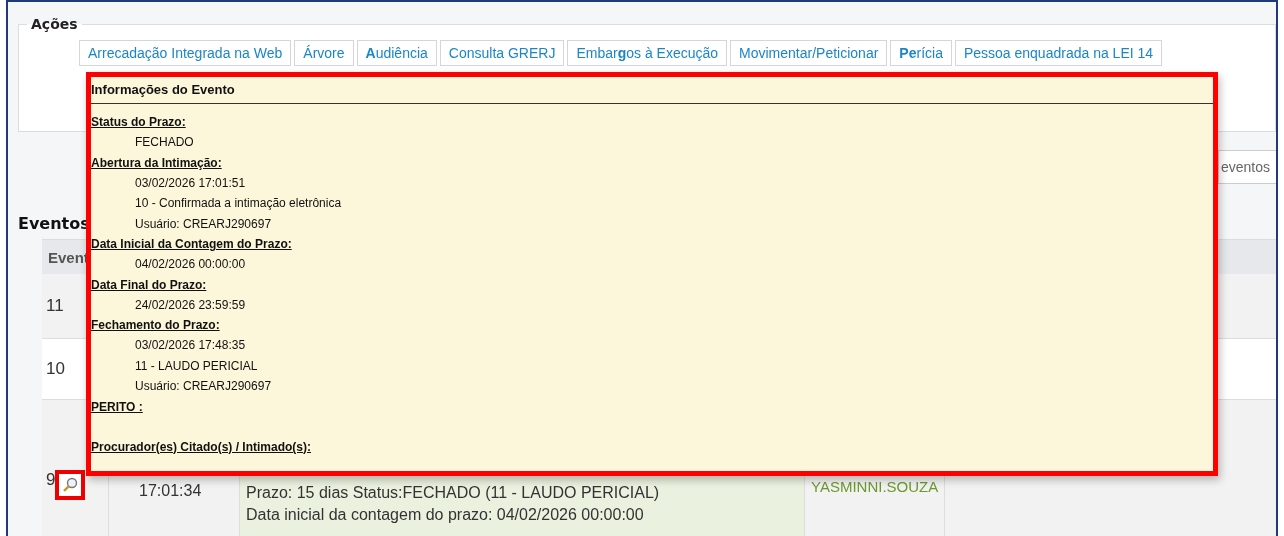 The width and height of the screenshot is (1284, 536). What do you see at coordinates (139, 122) in the screenshot?
I see `field-label: Status do Prazo:` at bounding box center [139, 122].